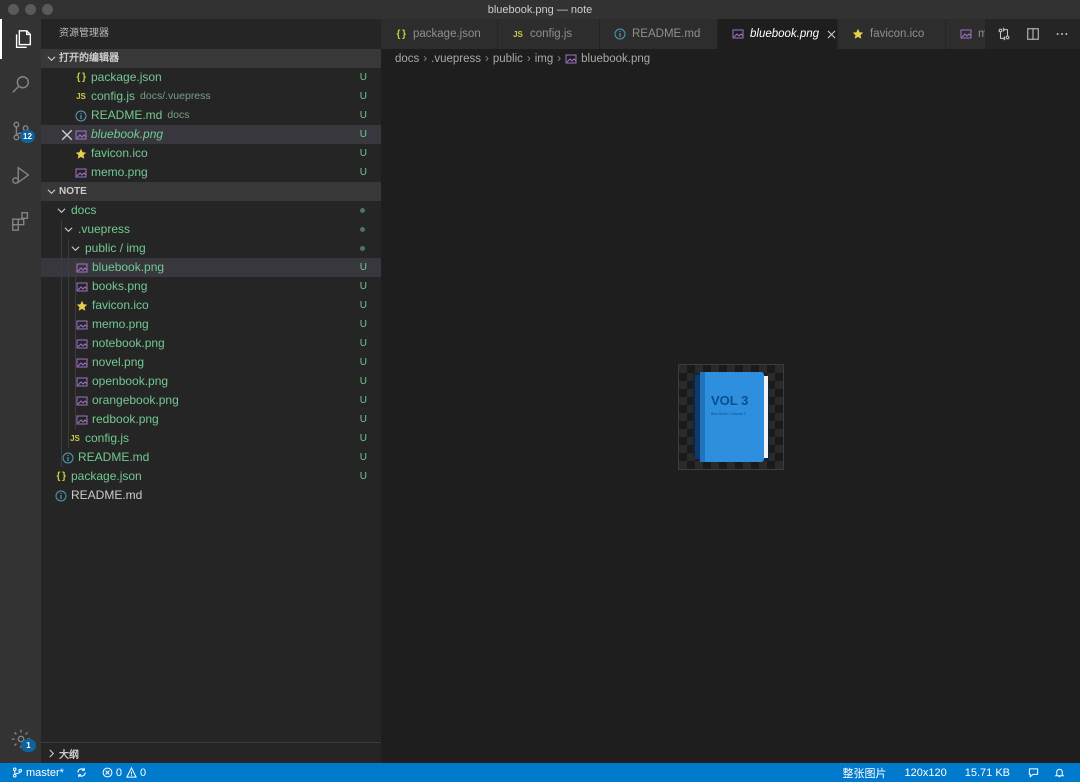 The height and width of the screenshot is (782, 1080). Describe the element at coordinates (508, 59) in the screenshot. I see `breadcrumb-item: public` at that location.